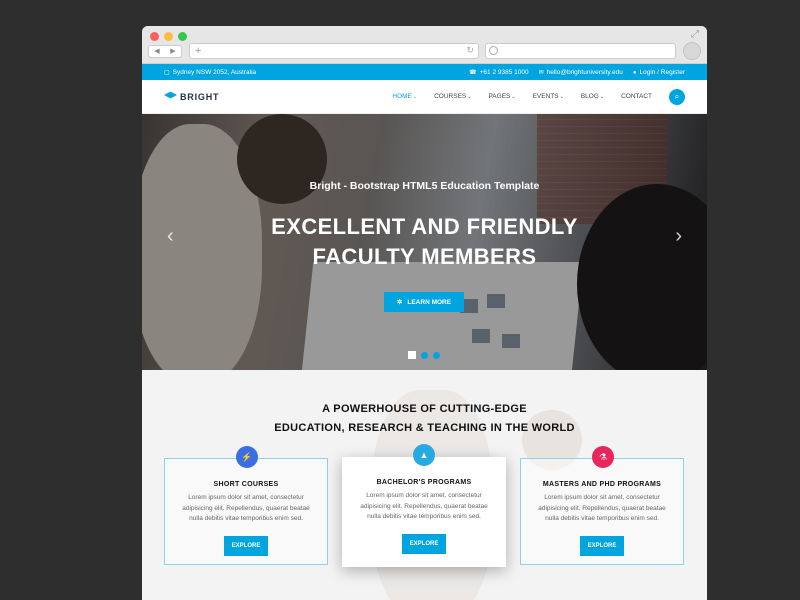 The width and height of the screenshot is (800, 600). Describe the element at coordinates (399, 302) in the screenshot. I see `gear-icon: ✲` at that location.